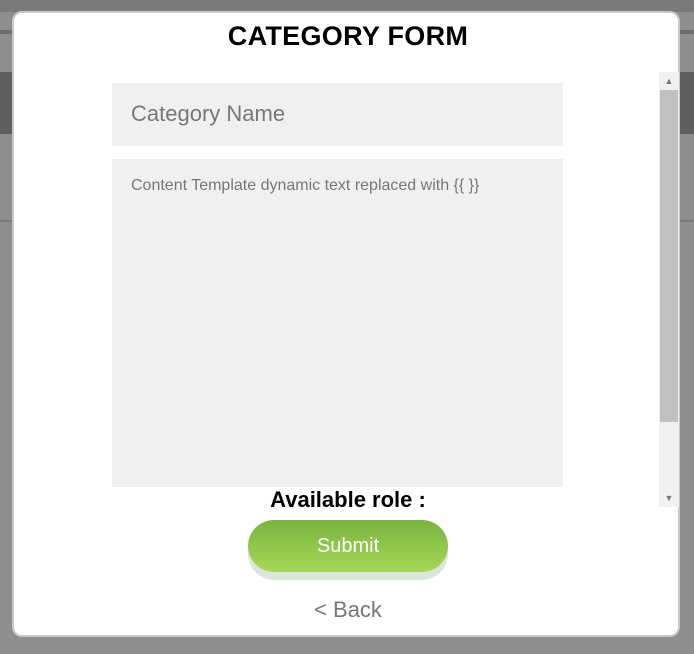  I want to click on scroll-up-arrow-icon: ▲, so click(669, 81).